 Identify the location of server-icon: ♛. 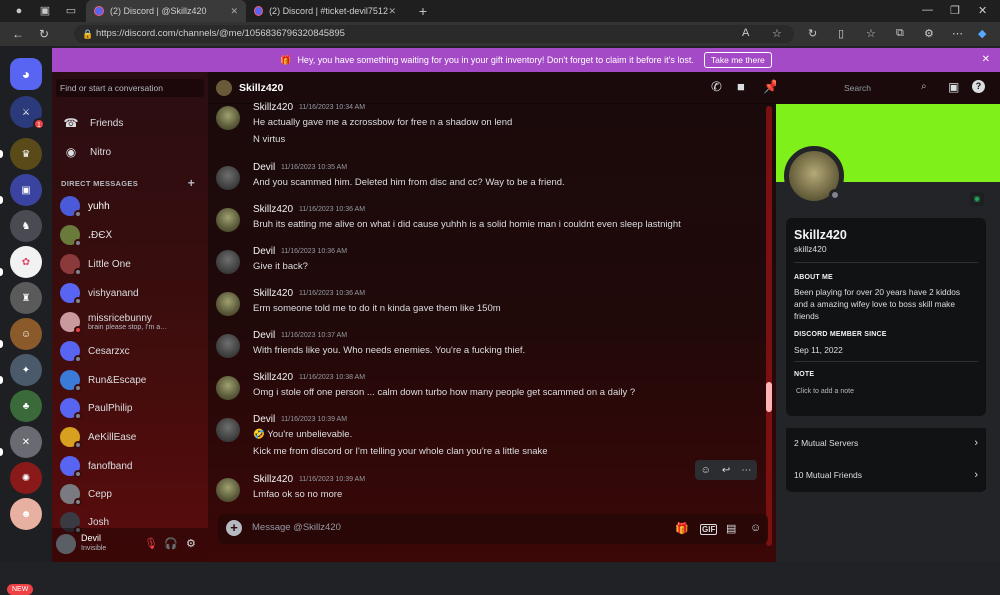
(26, 154).